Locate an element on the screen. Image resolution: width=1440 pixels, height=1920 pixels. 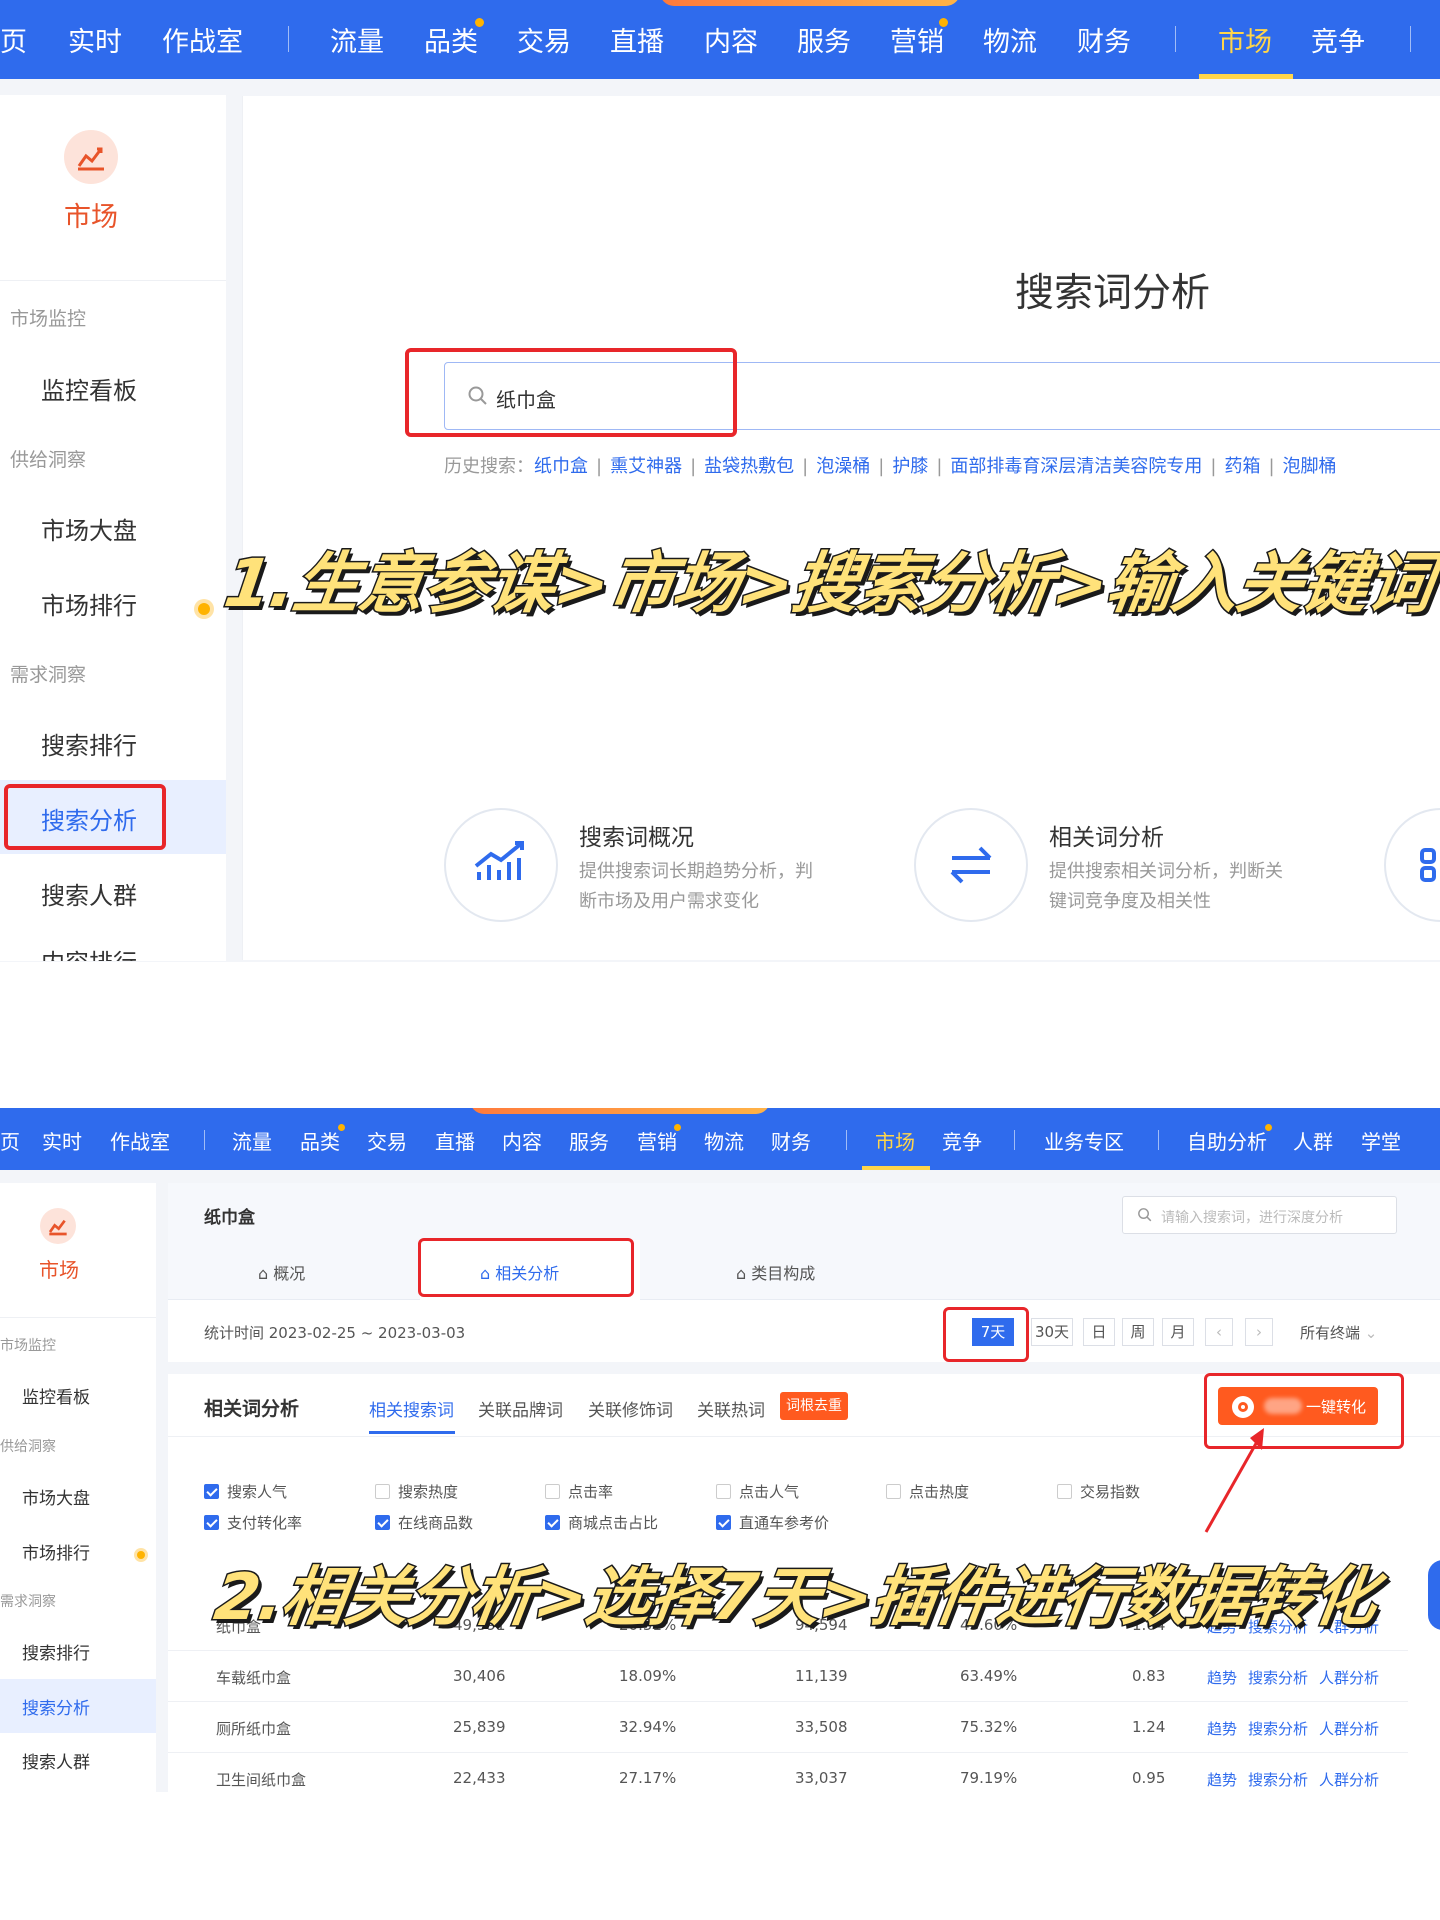
metric-checkbox: 点击人气 is located at coordinates (757, 1491).